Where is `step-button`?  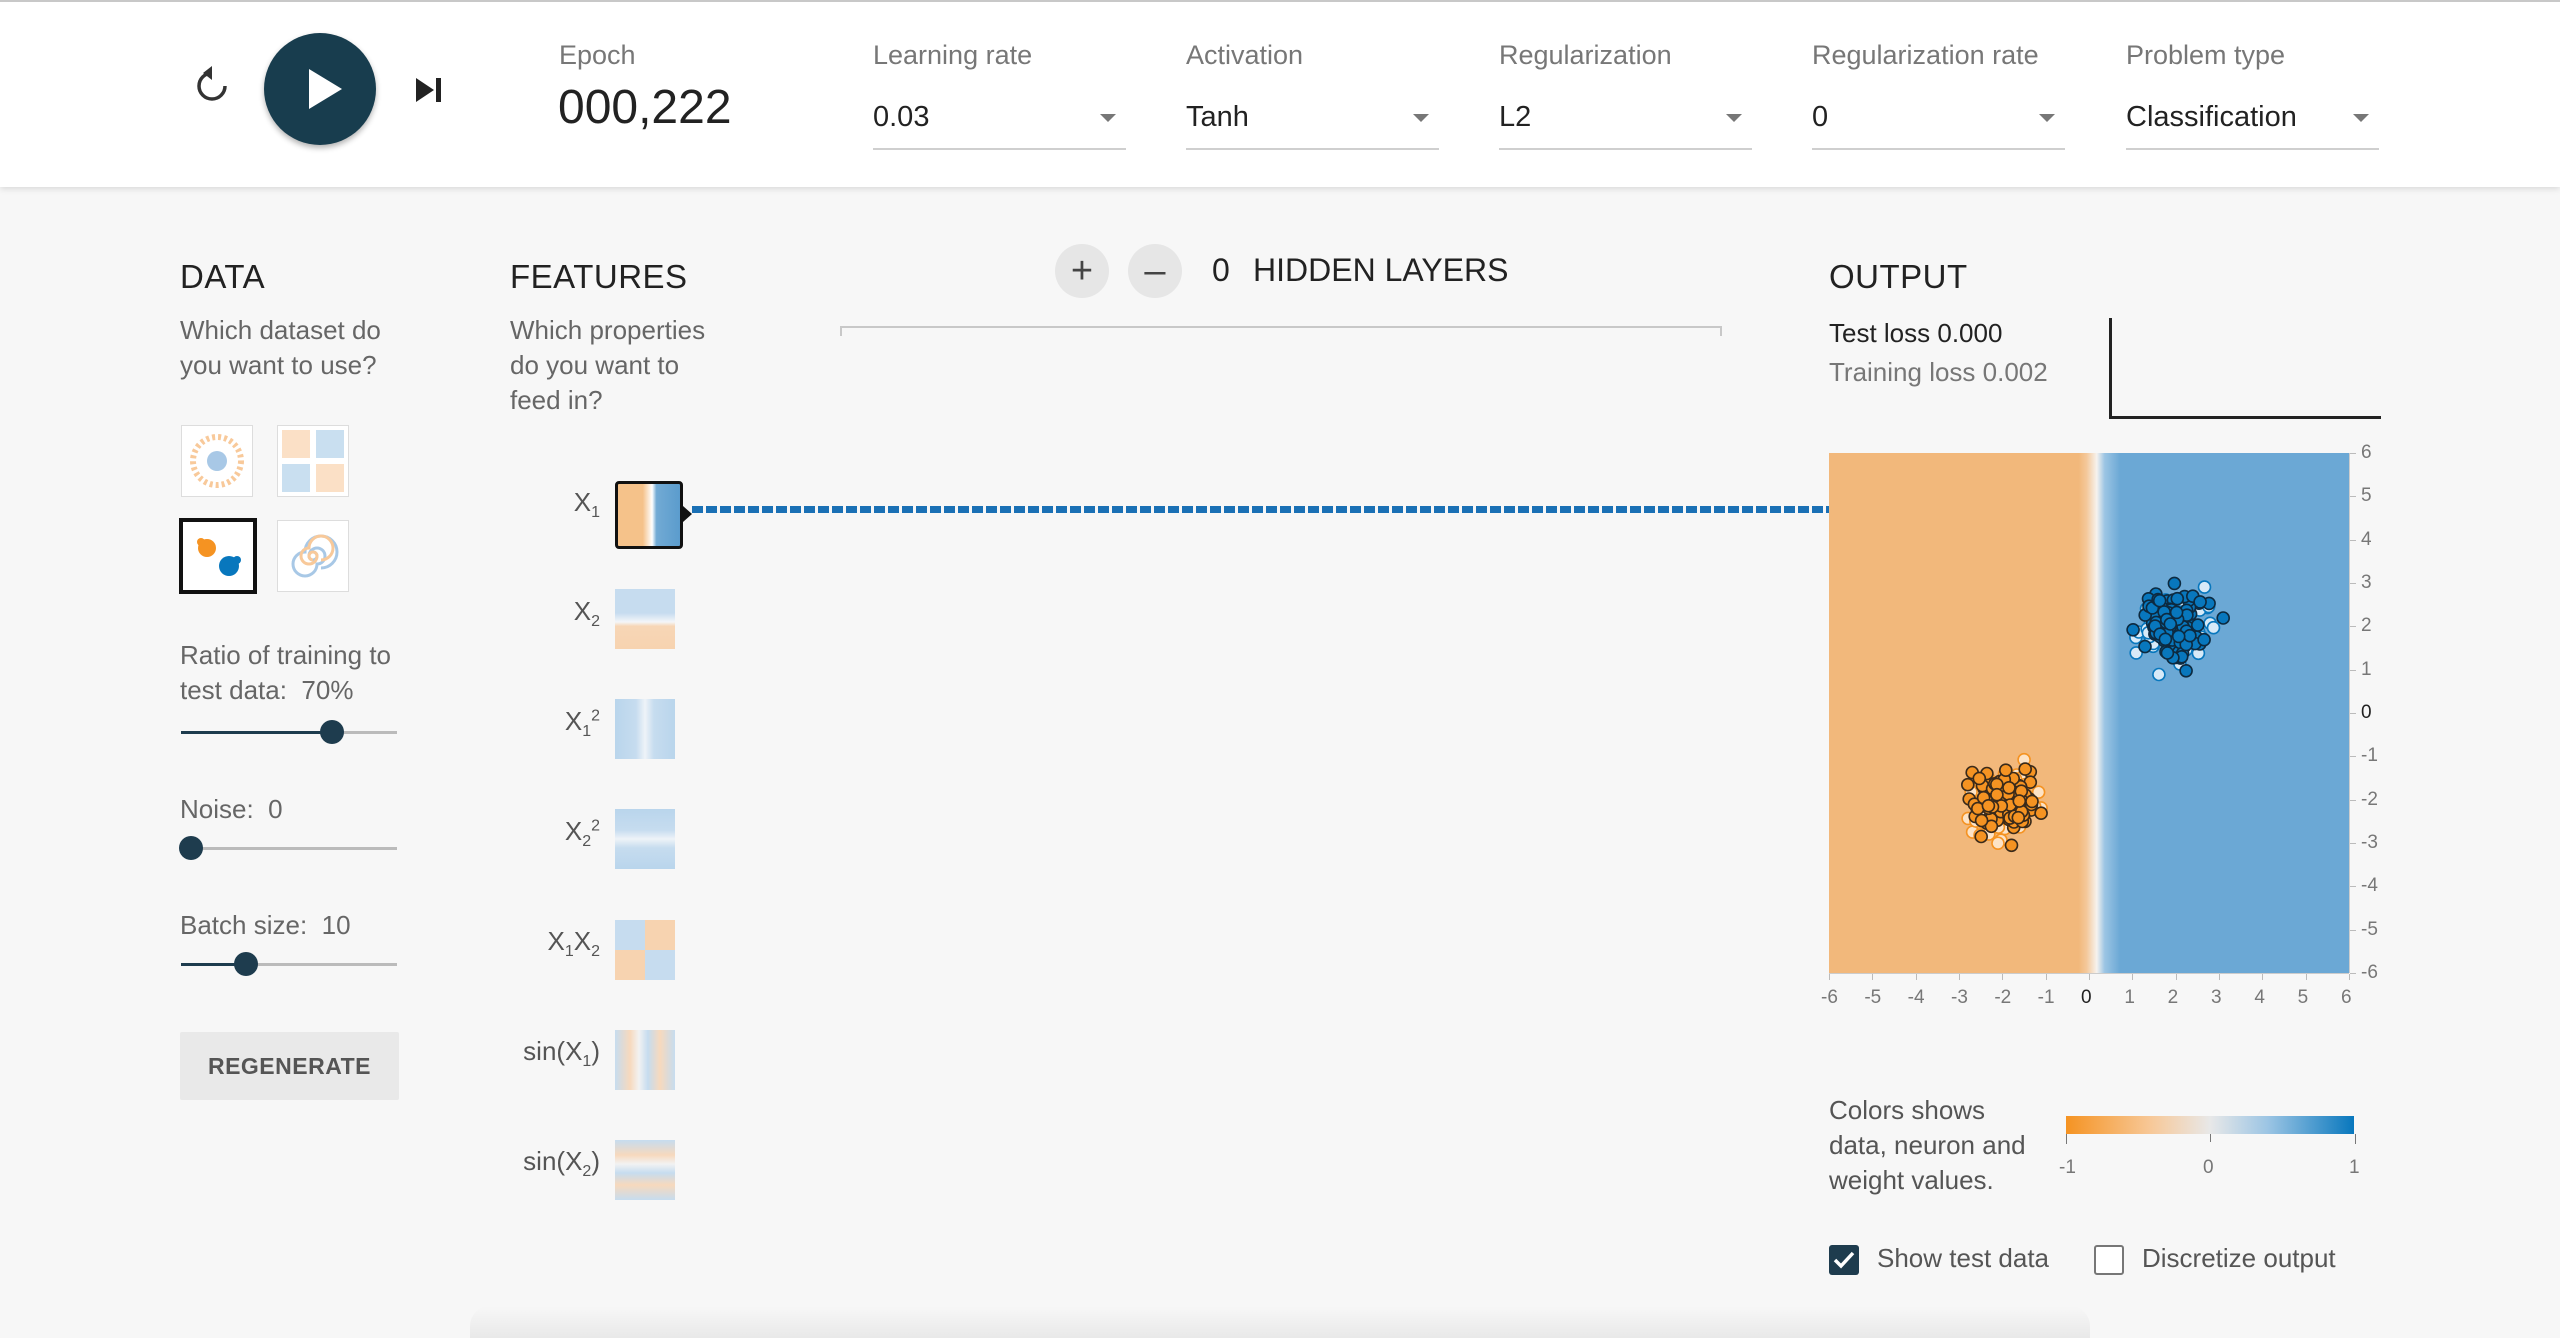 step-button is located at coordinates (428, 90).